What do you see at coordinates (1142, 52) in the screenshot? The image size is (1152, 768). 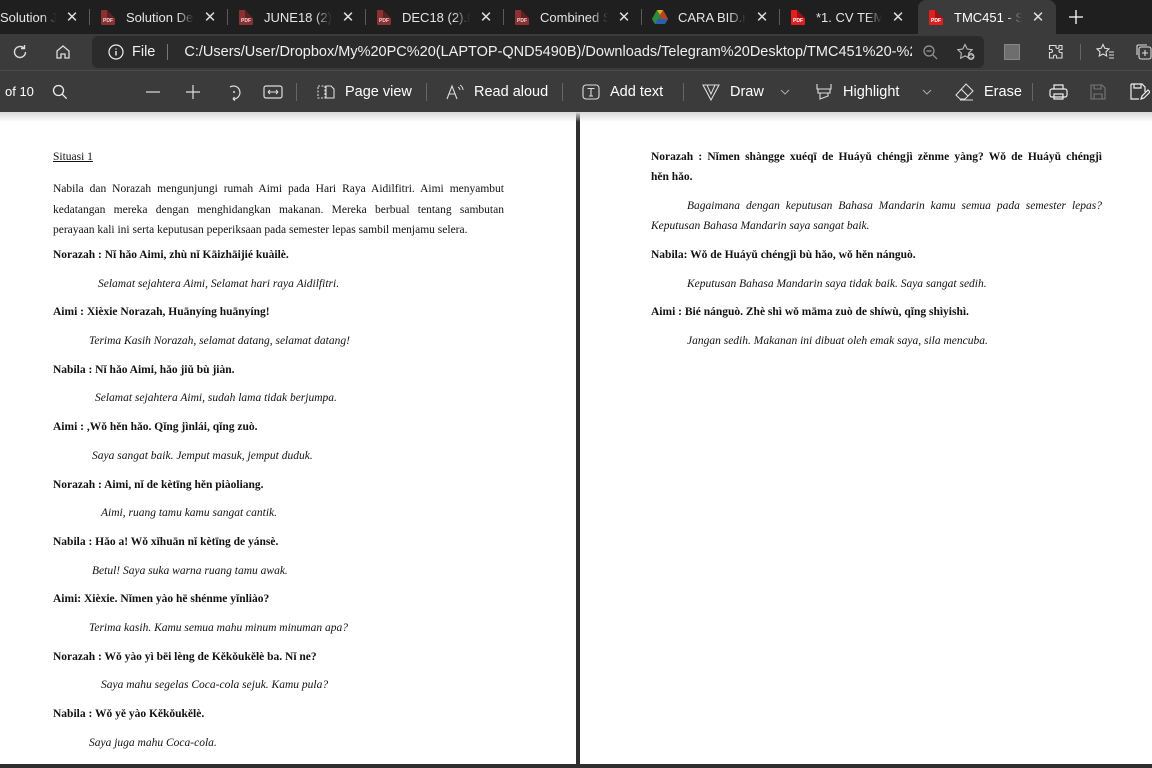 I see `collections-button` at bounding box center [1142, 52].